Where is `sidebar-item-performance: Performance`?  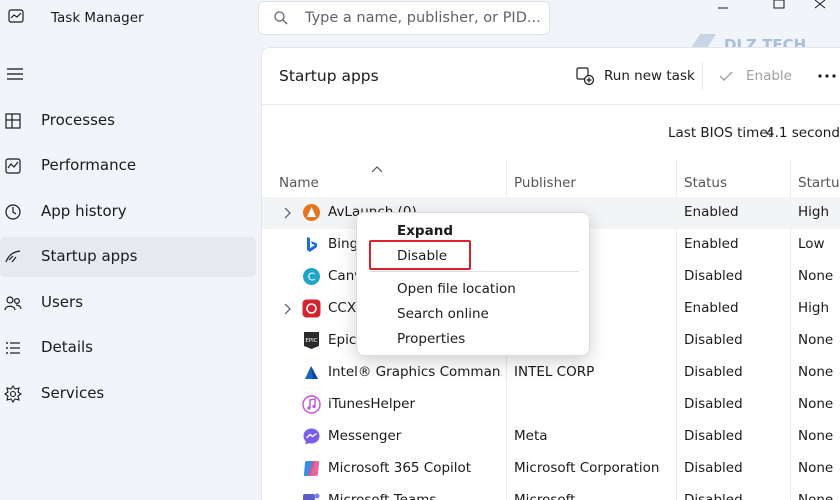 sidebar-item-performance: Performance is located at coordinates (128, 166).